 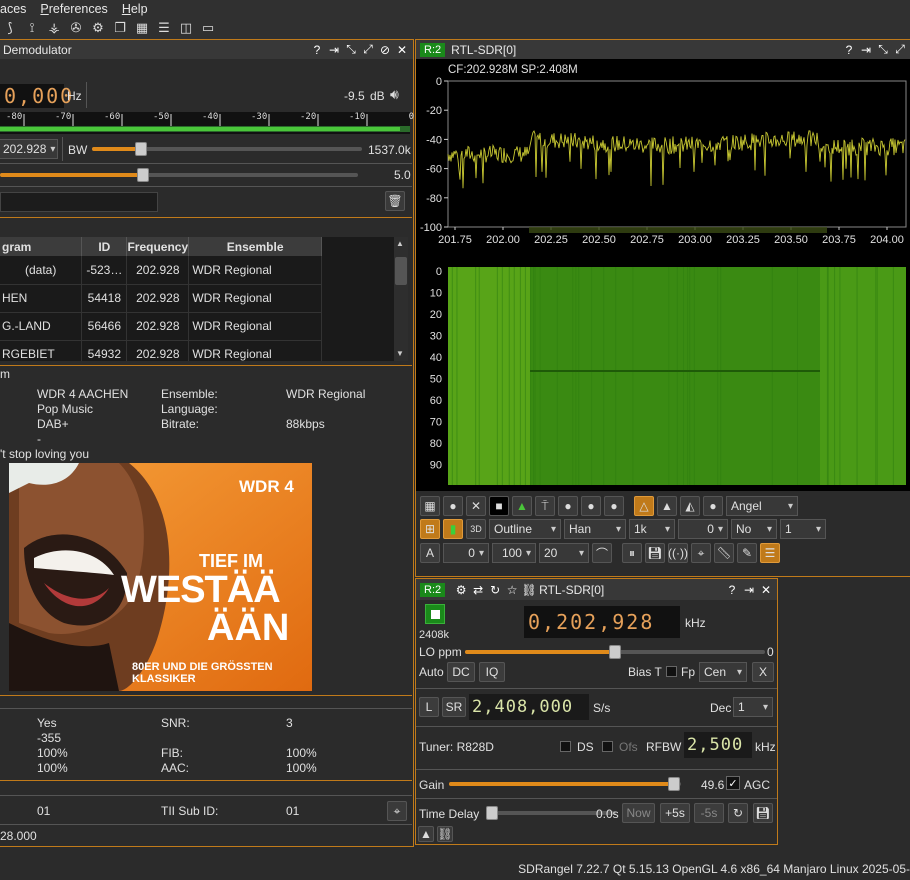 What do you see at coordinates (754, 529) in the screenshot?
I see `averaging-mode-combo: No` at bounding box center [754, 529].